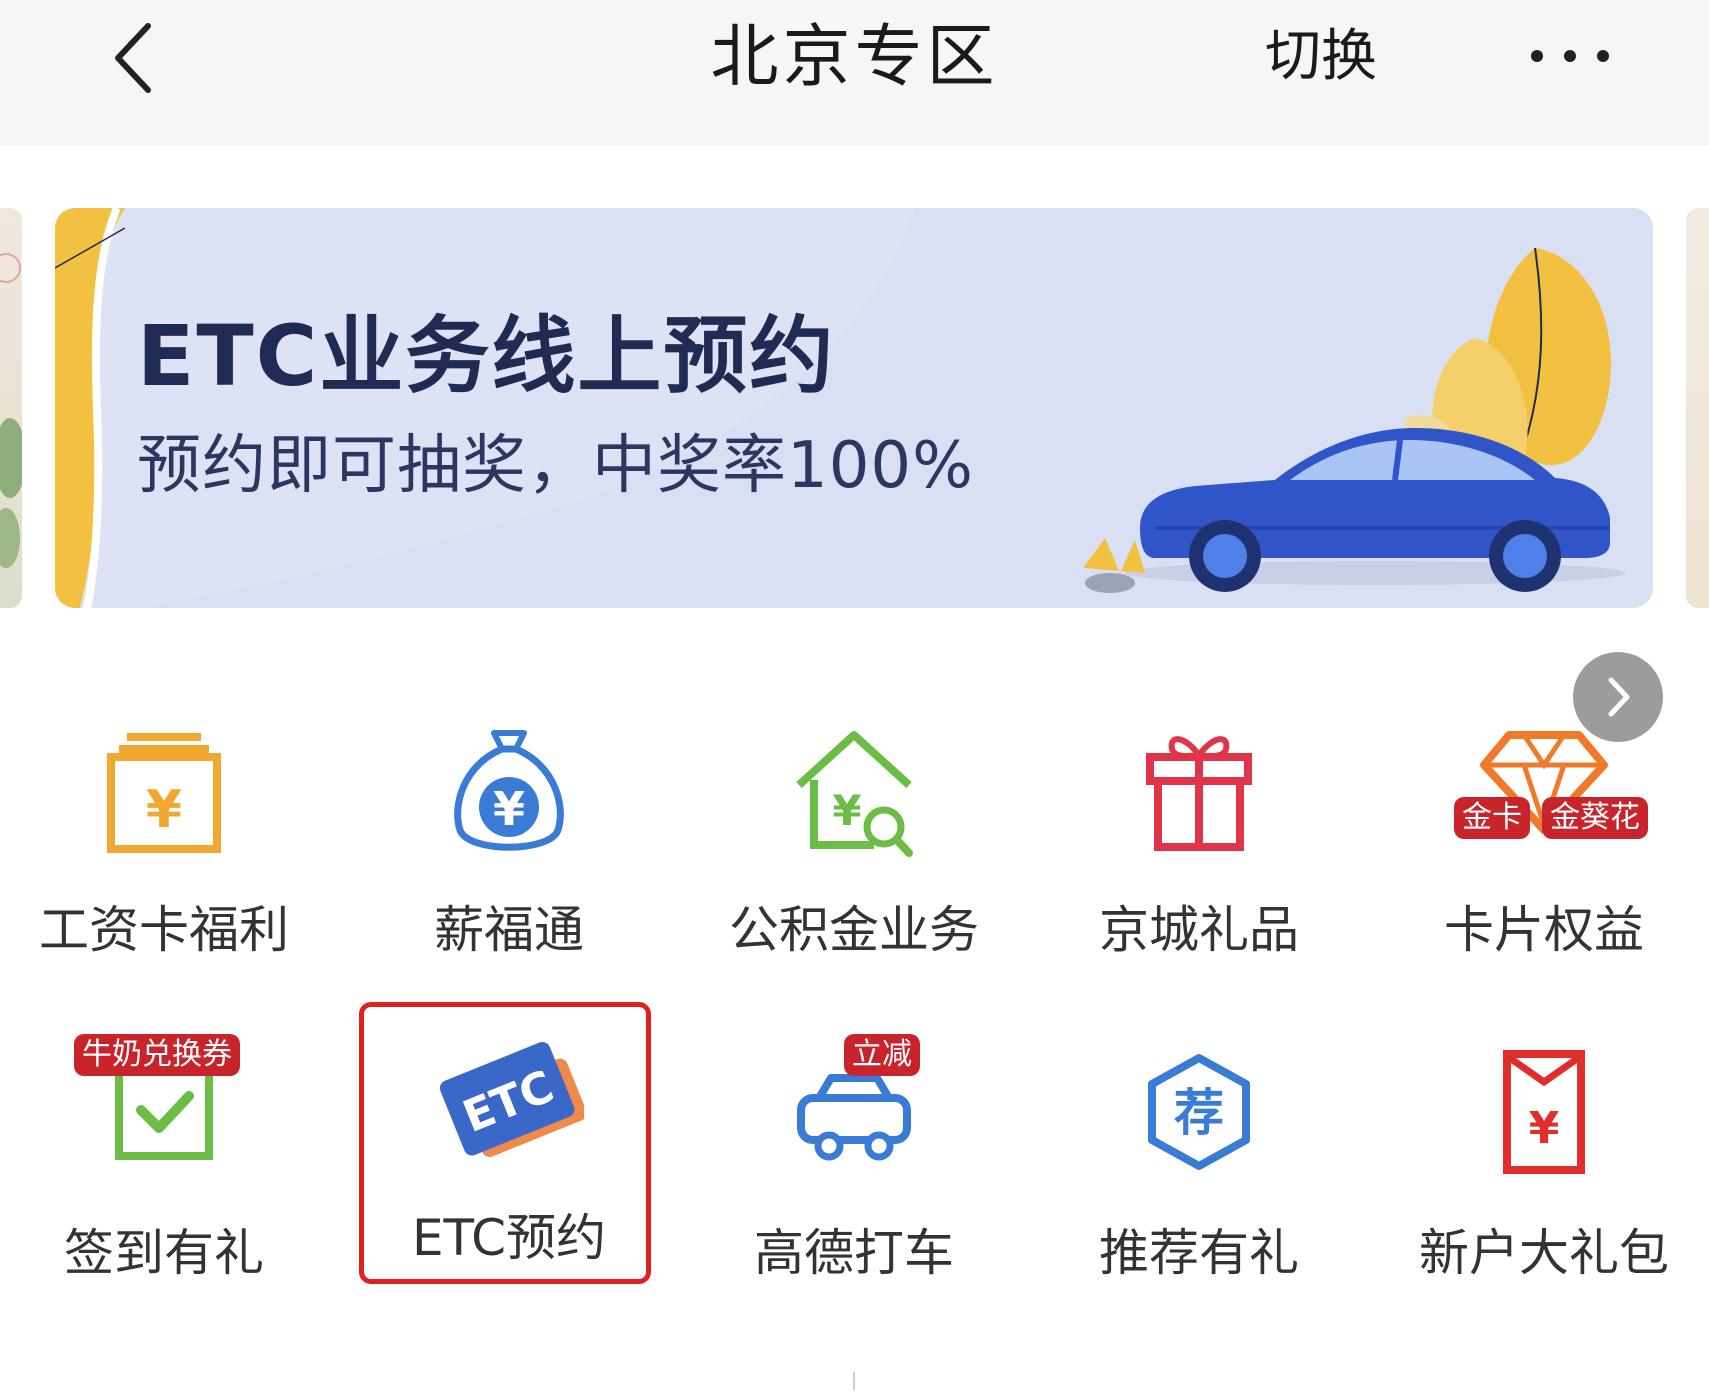  Describe the element at coordinates (509, 930) in the screenshot. I see `tile-label: 薪福通` at that location.